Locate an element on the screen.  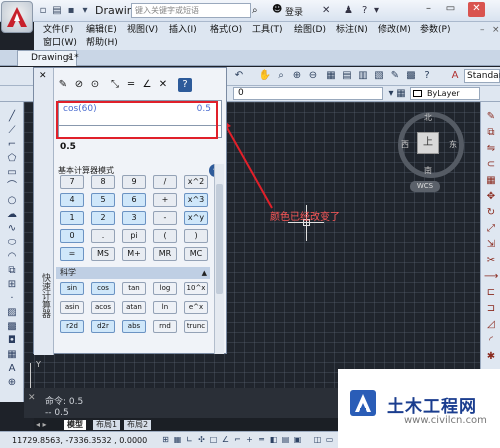
zoom-realtime-icon: ⌕ is located at coordinates (281, 76).